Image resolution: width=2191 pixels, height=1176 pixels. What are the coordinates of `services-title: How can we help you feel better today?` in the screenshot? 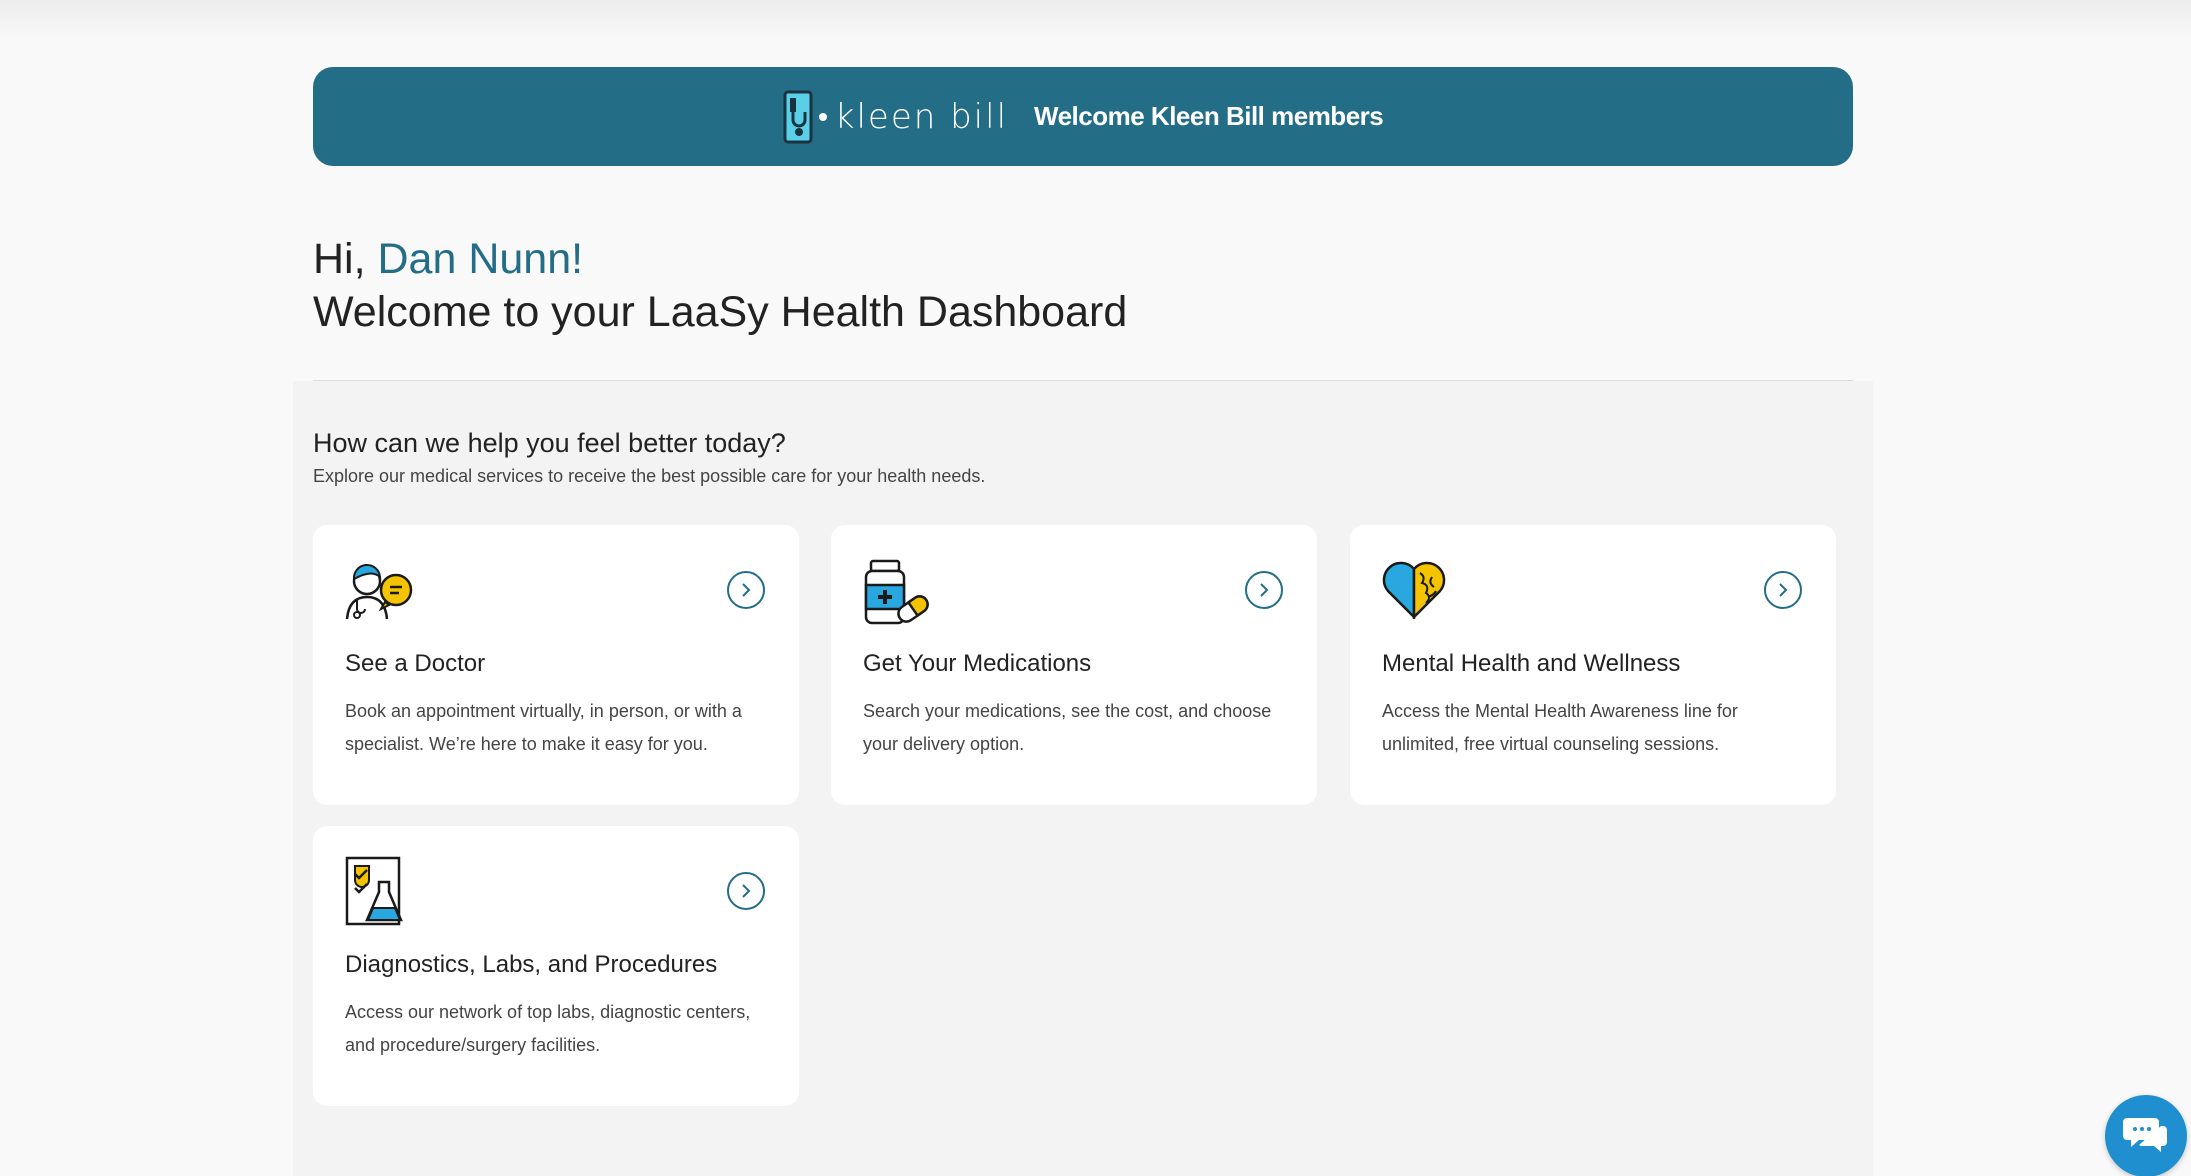 It's located at (549, 443).